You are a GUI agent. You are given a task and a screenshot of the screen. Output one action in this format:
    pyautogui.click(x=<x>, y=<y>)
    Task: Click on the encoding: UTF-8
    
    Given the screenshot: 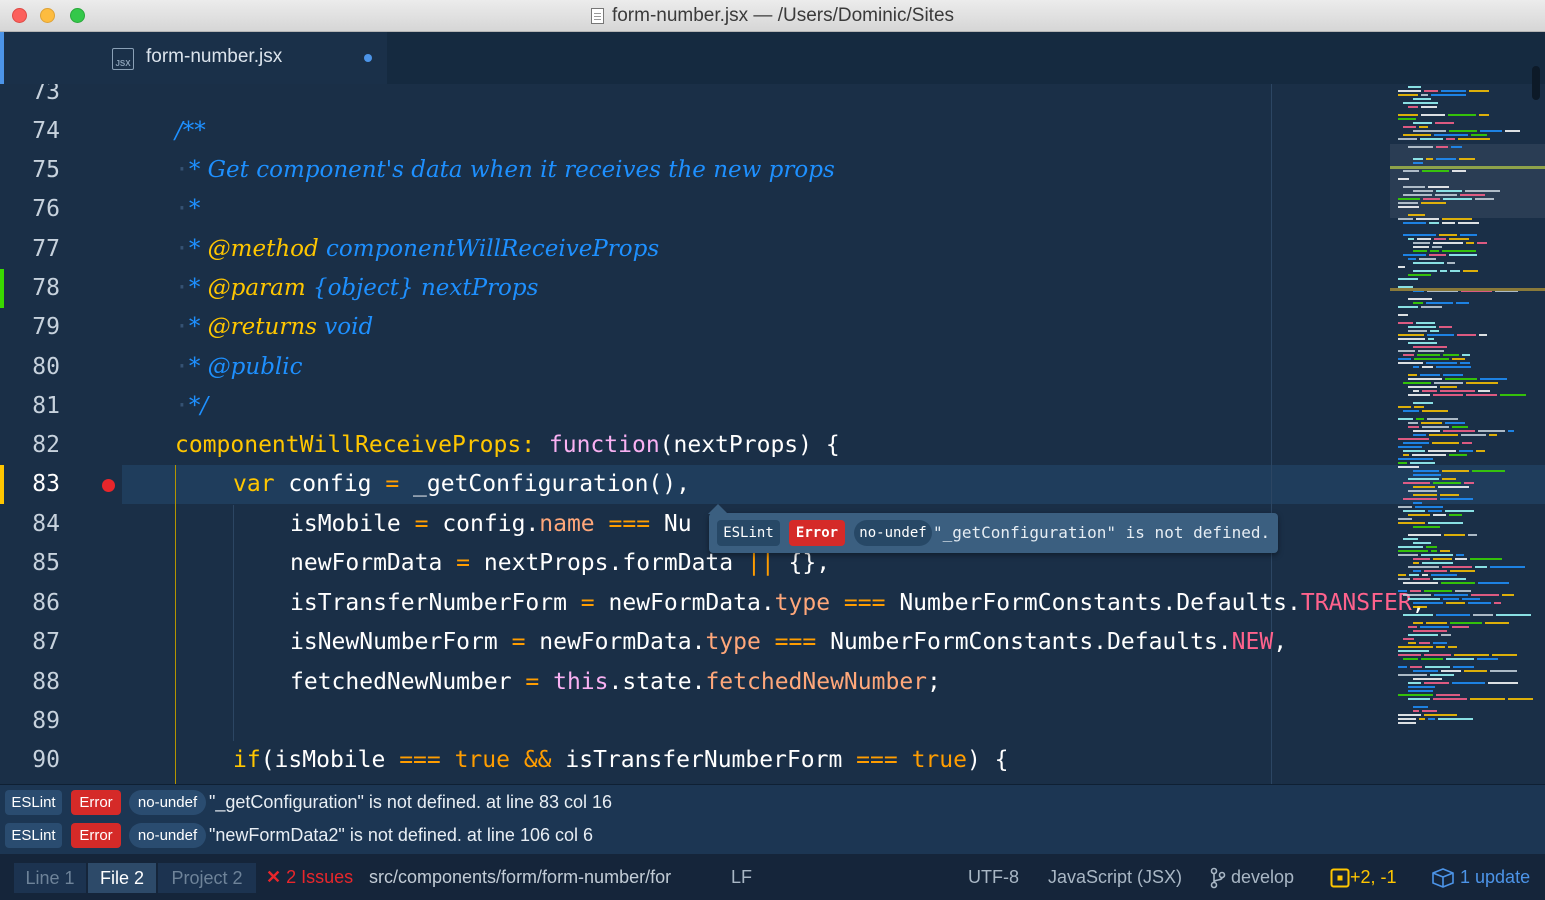 What is the action you would take?
    pyautogui.click(x=993, y=877)
    